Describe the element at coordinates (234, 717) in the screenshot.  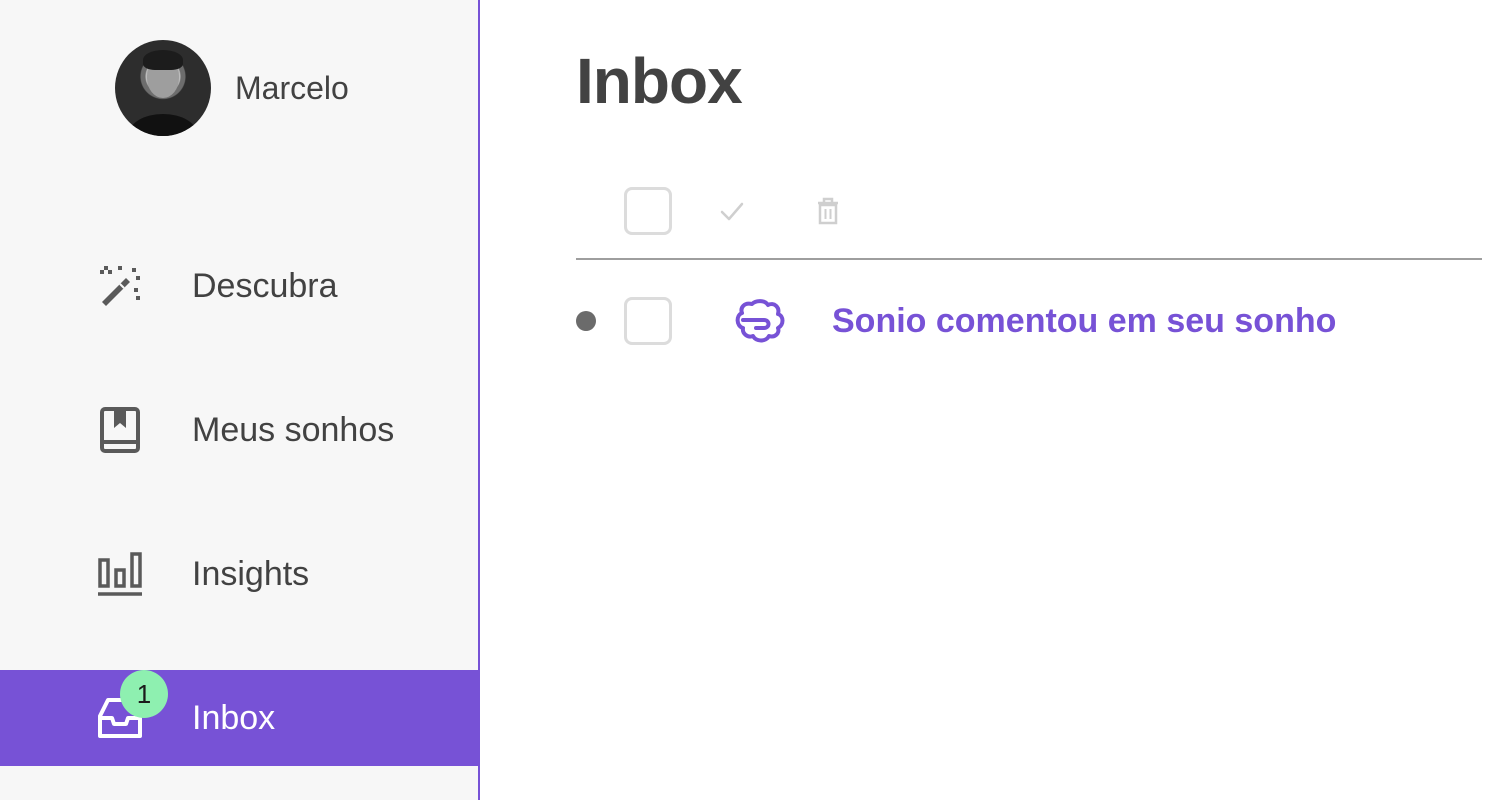
I see `sidebar-item-label: Inbox` at that location.